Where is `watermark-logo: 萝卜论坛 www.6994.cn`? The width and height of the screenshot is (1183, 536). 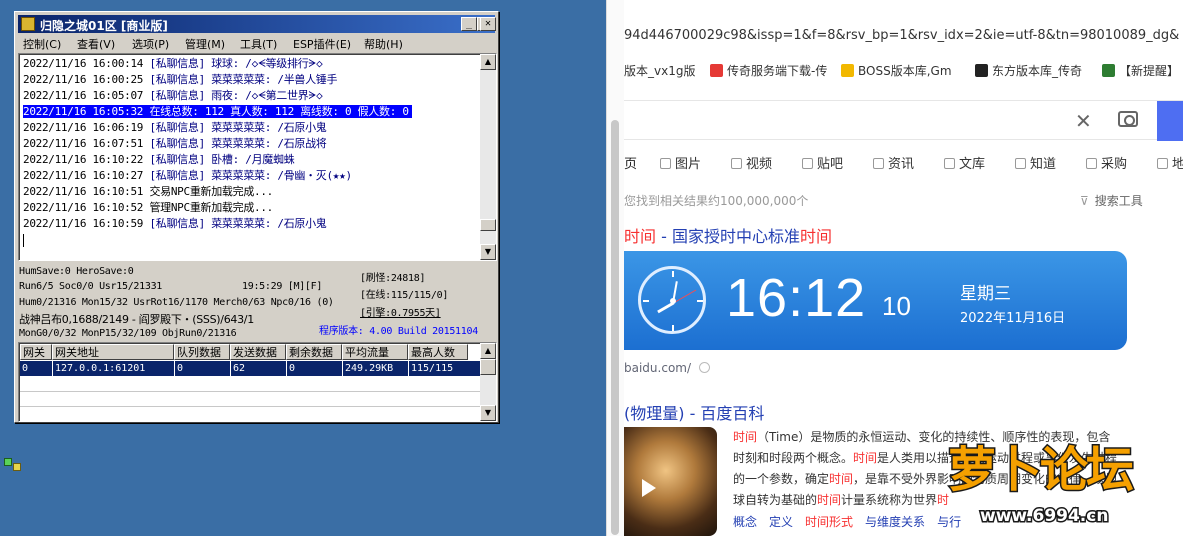
watermark-logo: 萝卜论坛 www.6994.cn is located at coordinates (1061, 483).